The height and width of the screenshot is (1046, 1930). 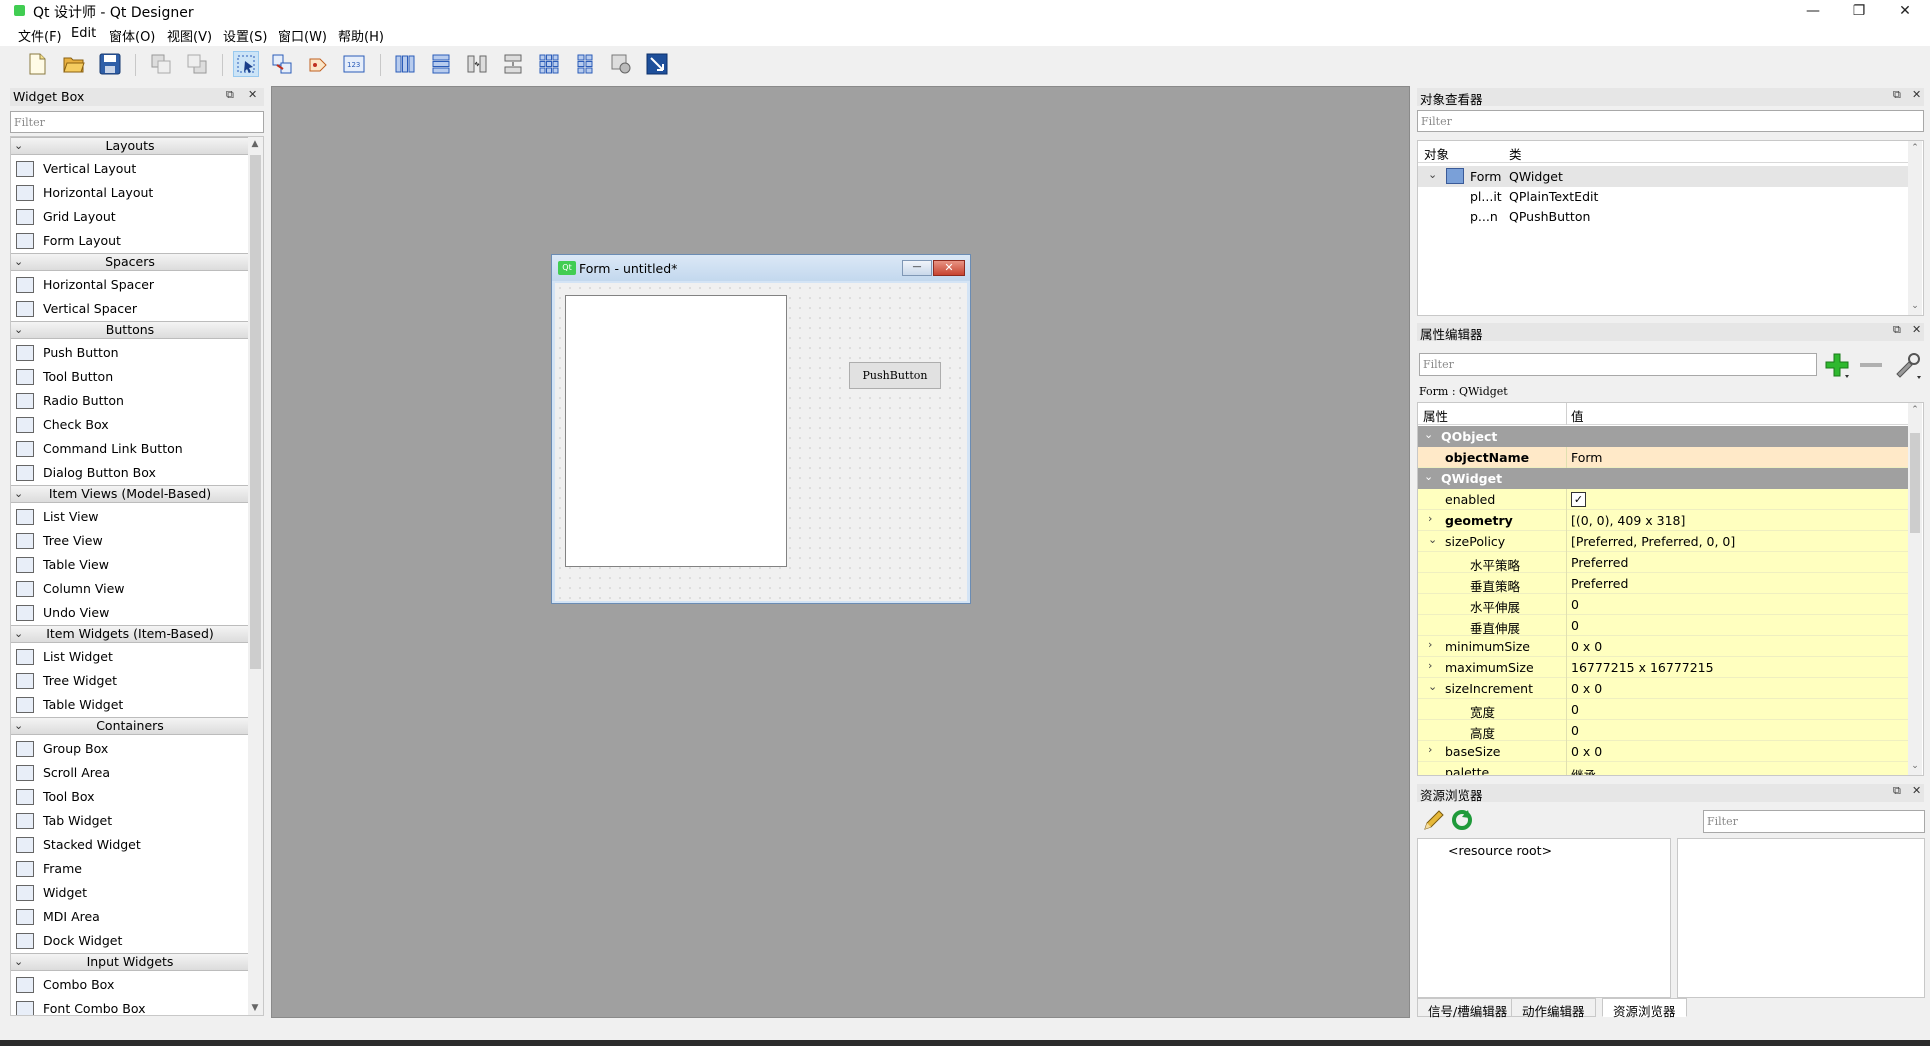 What do you see at coordinates (1583, 770) in the screenshot?
I see `property-value: 继承` at bounding box center [1583, 770].